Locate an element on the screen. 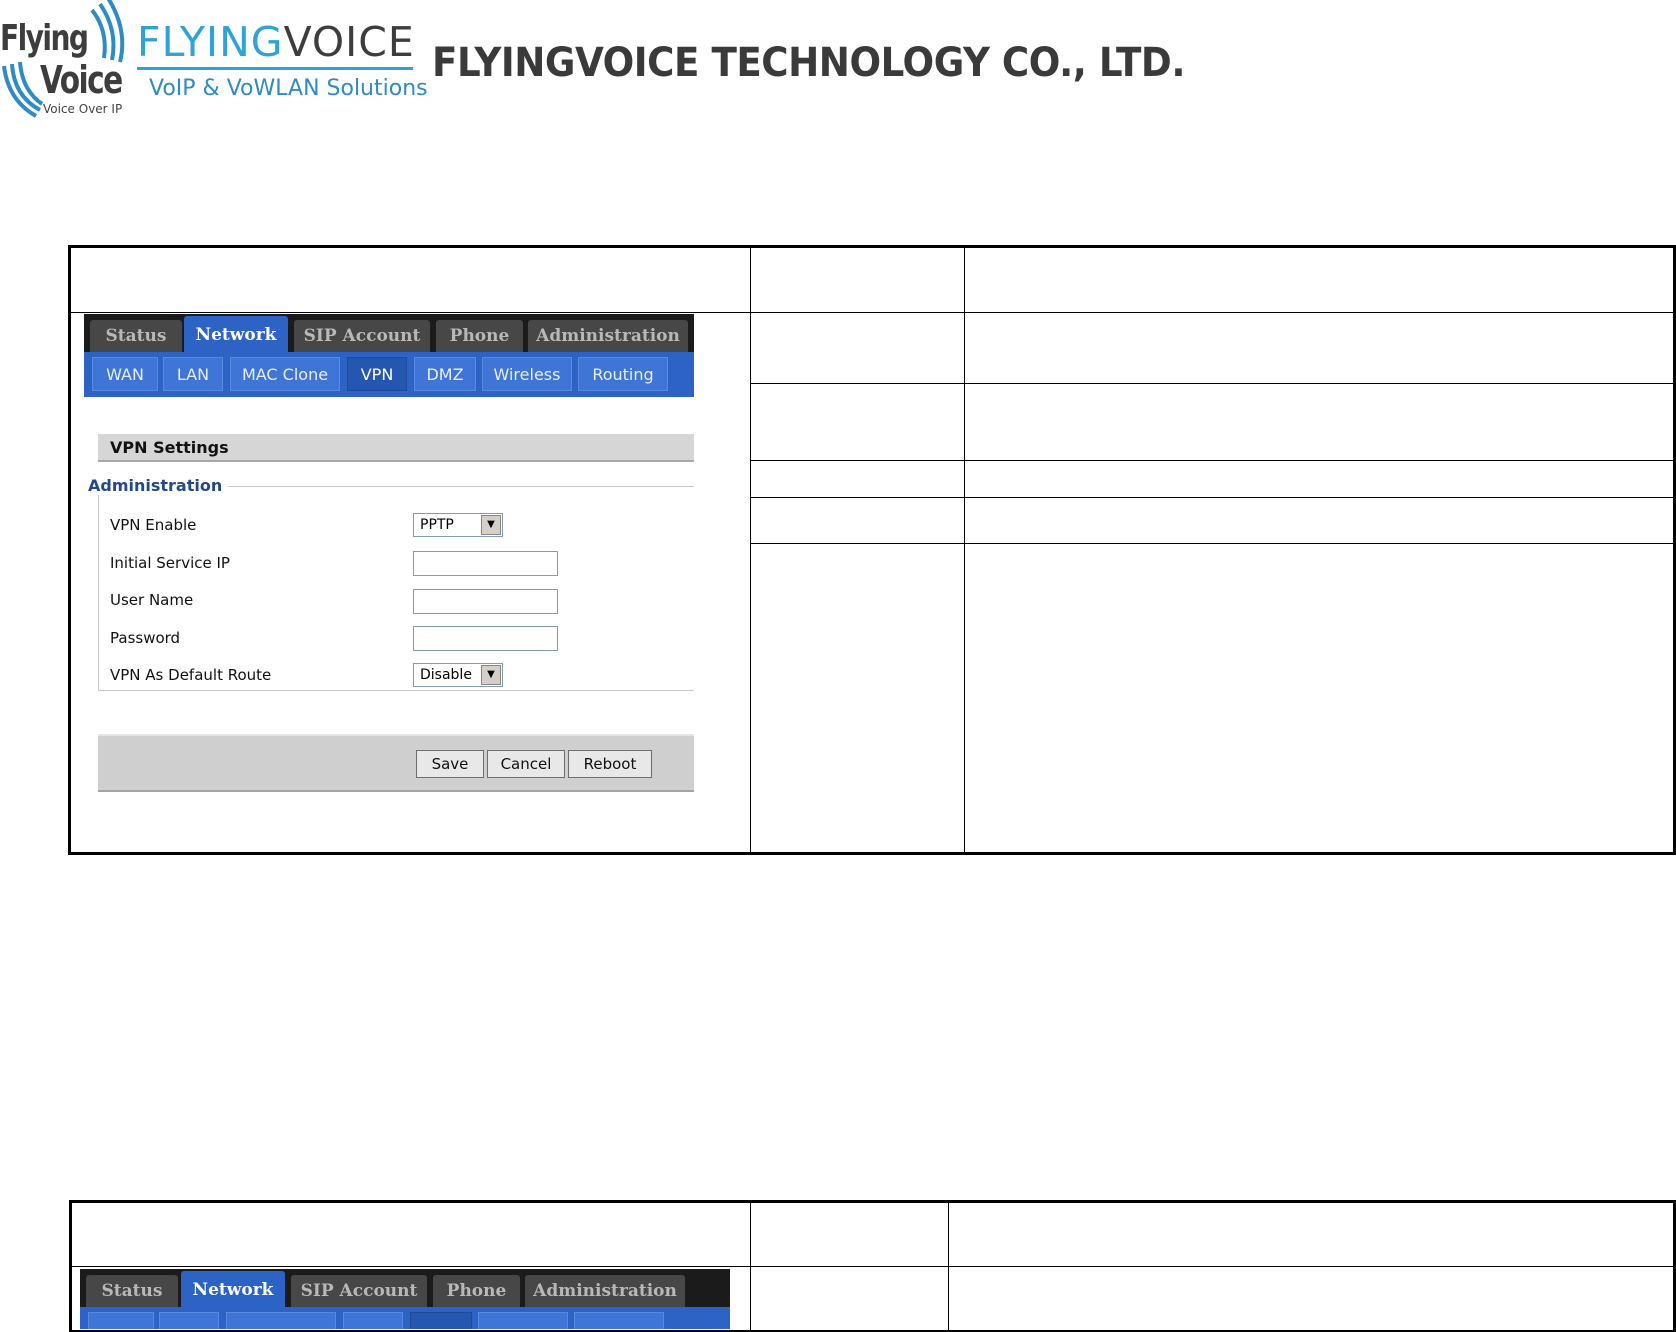 Image resolution: width=1676 pixels, height=1332 pixels. fieldset-border-top is located at coordinates (455, 486).